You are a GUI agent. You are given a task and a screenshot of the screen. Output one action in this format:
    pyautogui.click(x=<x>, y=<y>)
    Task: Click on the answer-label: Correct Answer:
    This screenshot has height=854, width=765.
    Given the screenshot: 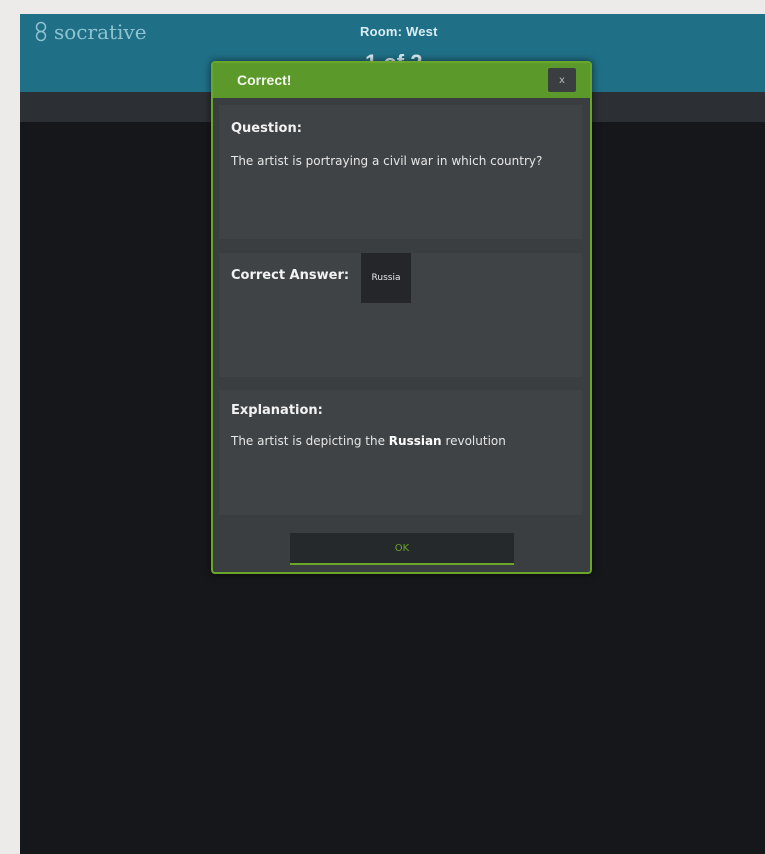 What is the action you would take?
    pyautogui.click(x=290, y=275)
    